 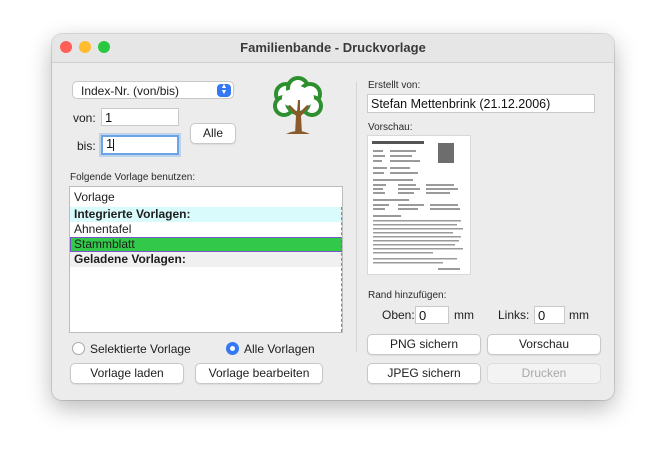 I want to click on list-header-loaded: Geladene Vorlagen:, so click(x=206, y=259).